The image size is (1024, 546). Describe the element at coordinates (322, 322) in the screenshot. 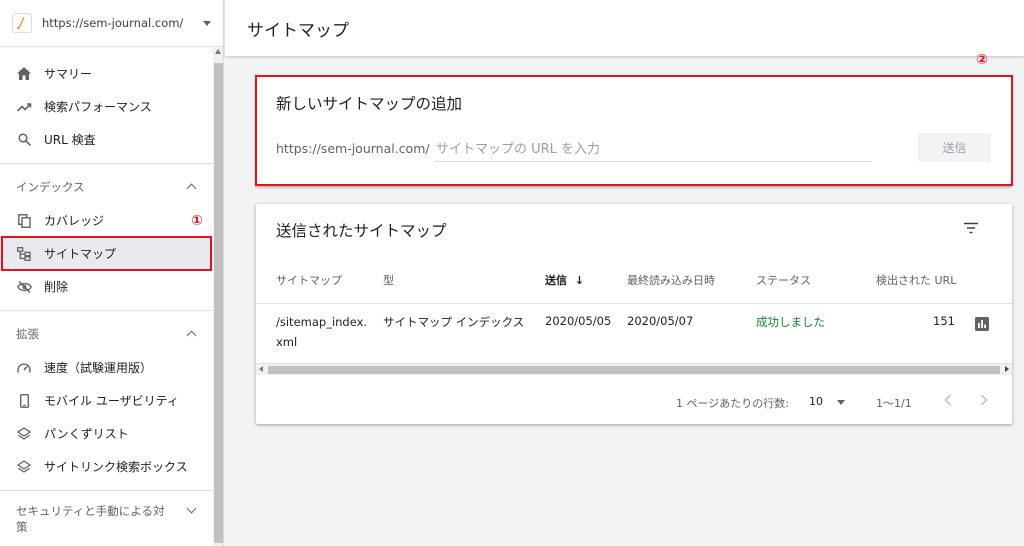

I see `cell-sitemap-line1: /sitemap_index.` at that location.